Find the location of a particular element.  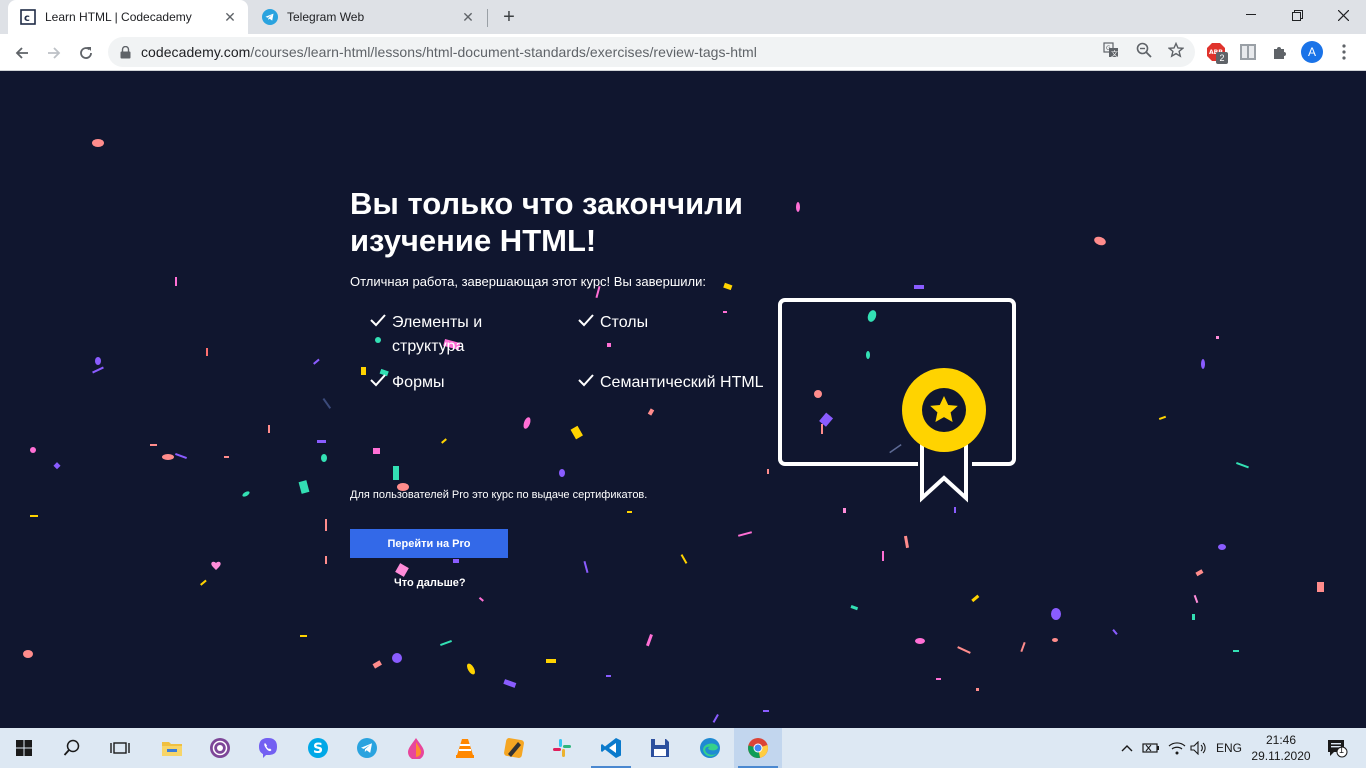

task-view-icon is located at coordinates (120, 748).